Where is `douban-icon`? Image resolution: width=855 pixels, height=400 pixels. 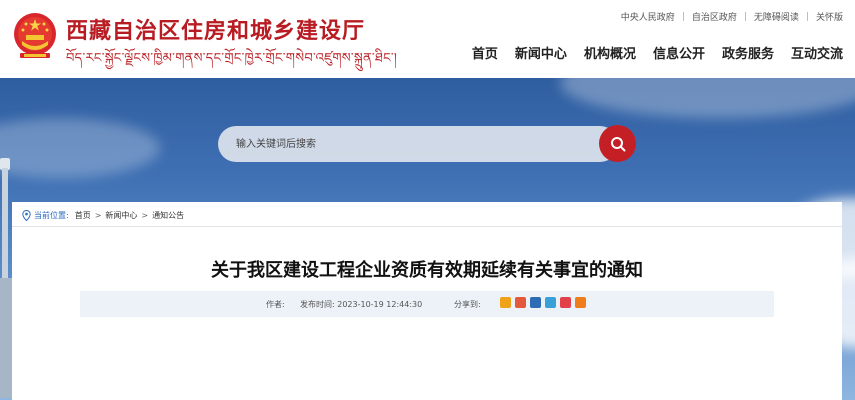 douban-icon is located at coordinates (565, 302).